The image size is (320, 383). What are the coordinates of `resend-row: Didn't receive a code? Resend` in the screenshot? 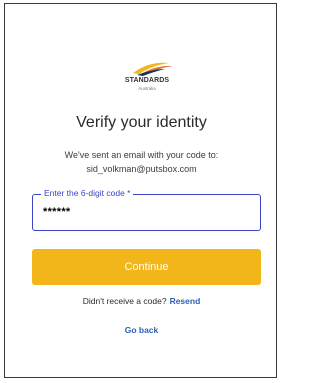 It's located at (141, 301).